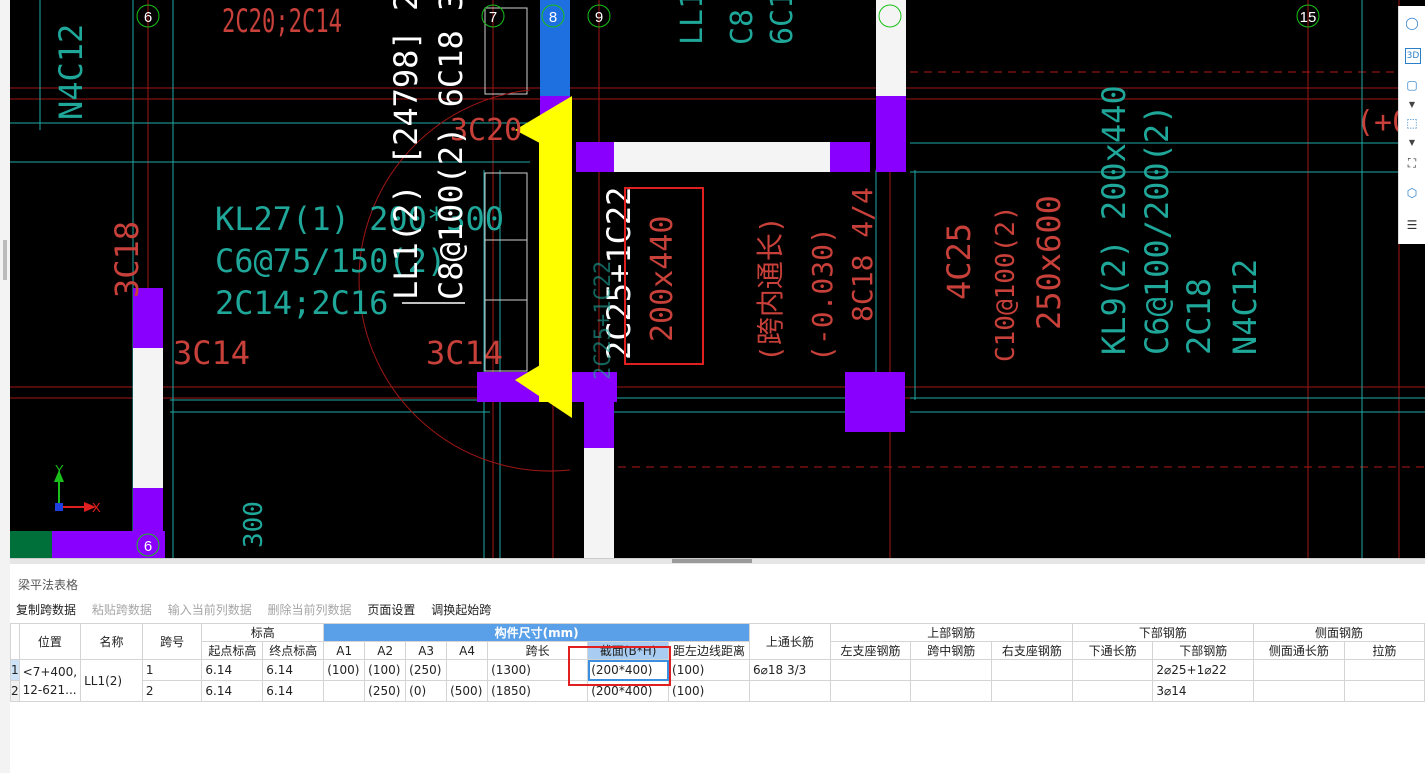 This screenshot has height=773, width=1425. I want to click on cad-text-0030: (-0.030), so click(822, 294).